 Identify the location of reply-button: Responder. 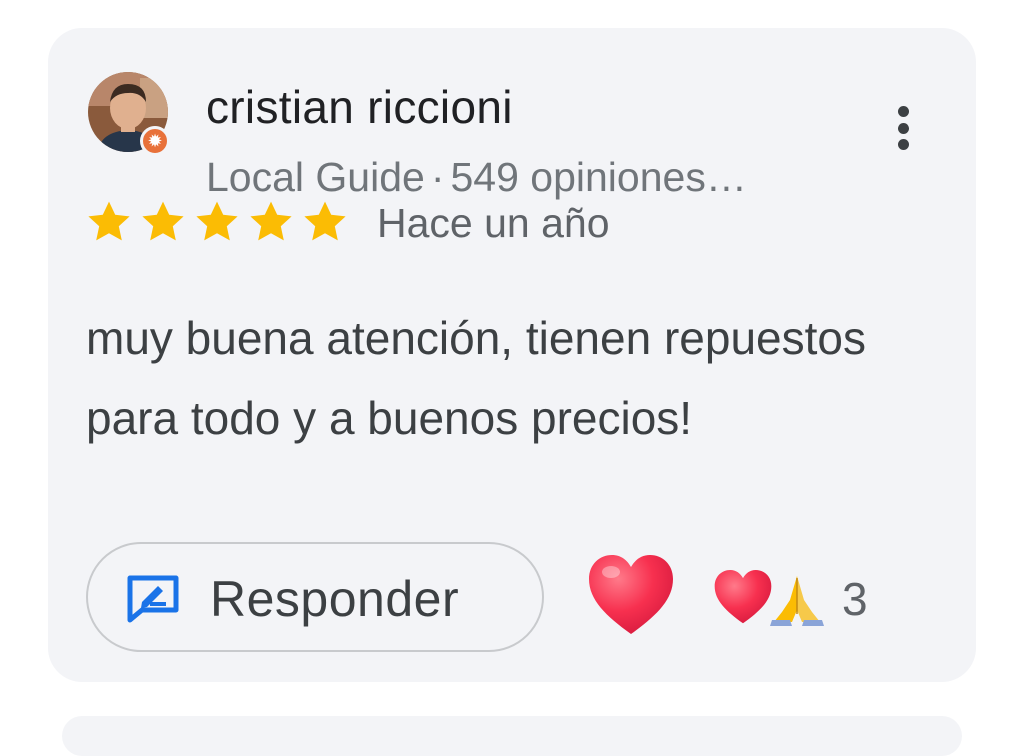
(315, 597).